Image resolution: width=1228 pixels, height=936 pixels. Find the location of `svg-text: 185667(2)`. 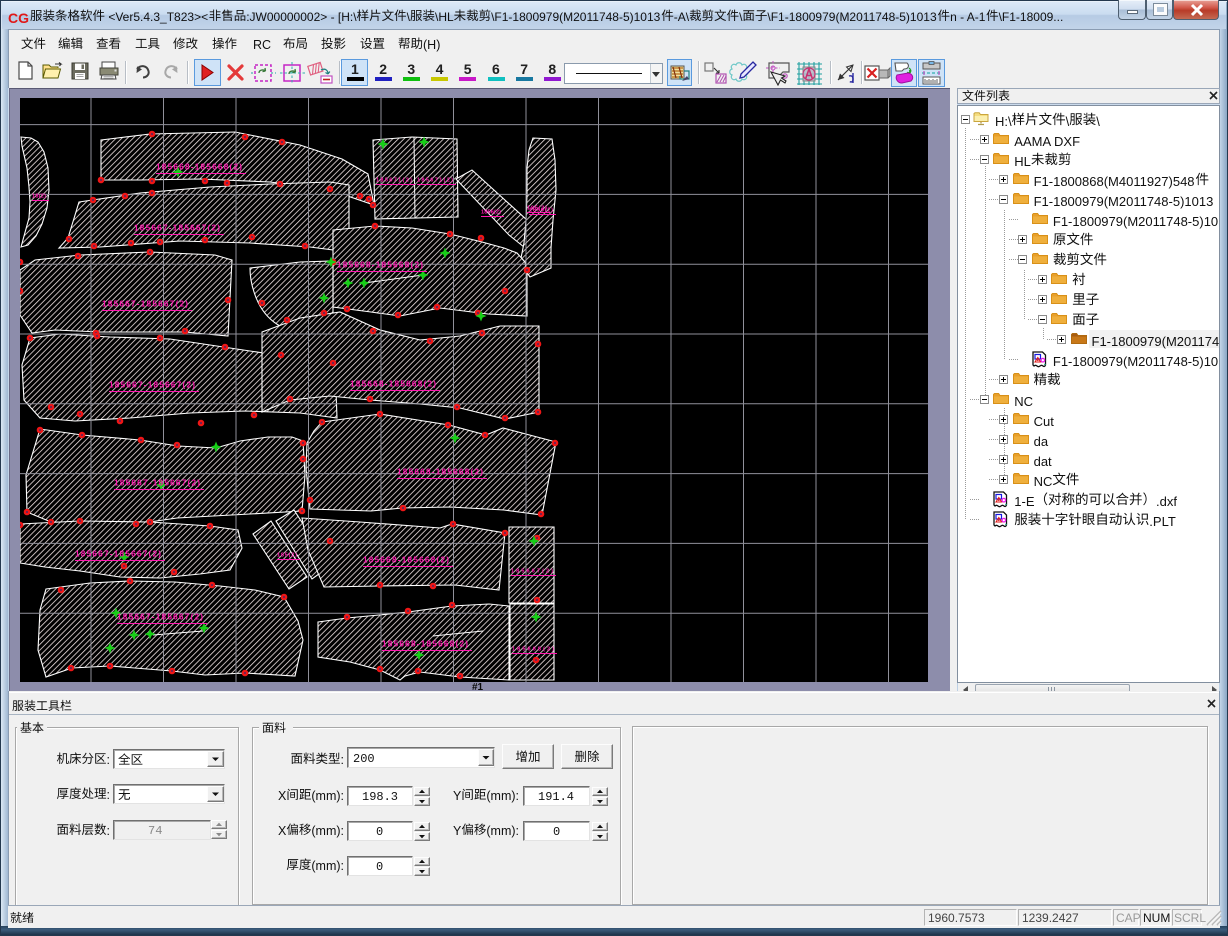

svg-text: 185667(2) is located at coordinates (532, 572).